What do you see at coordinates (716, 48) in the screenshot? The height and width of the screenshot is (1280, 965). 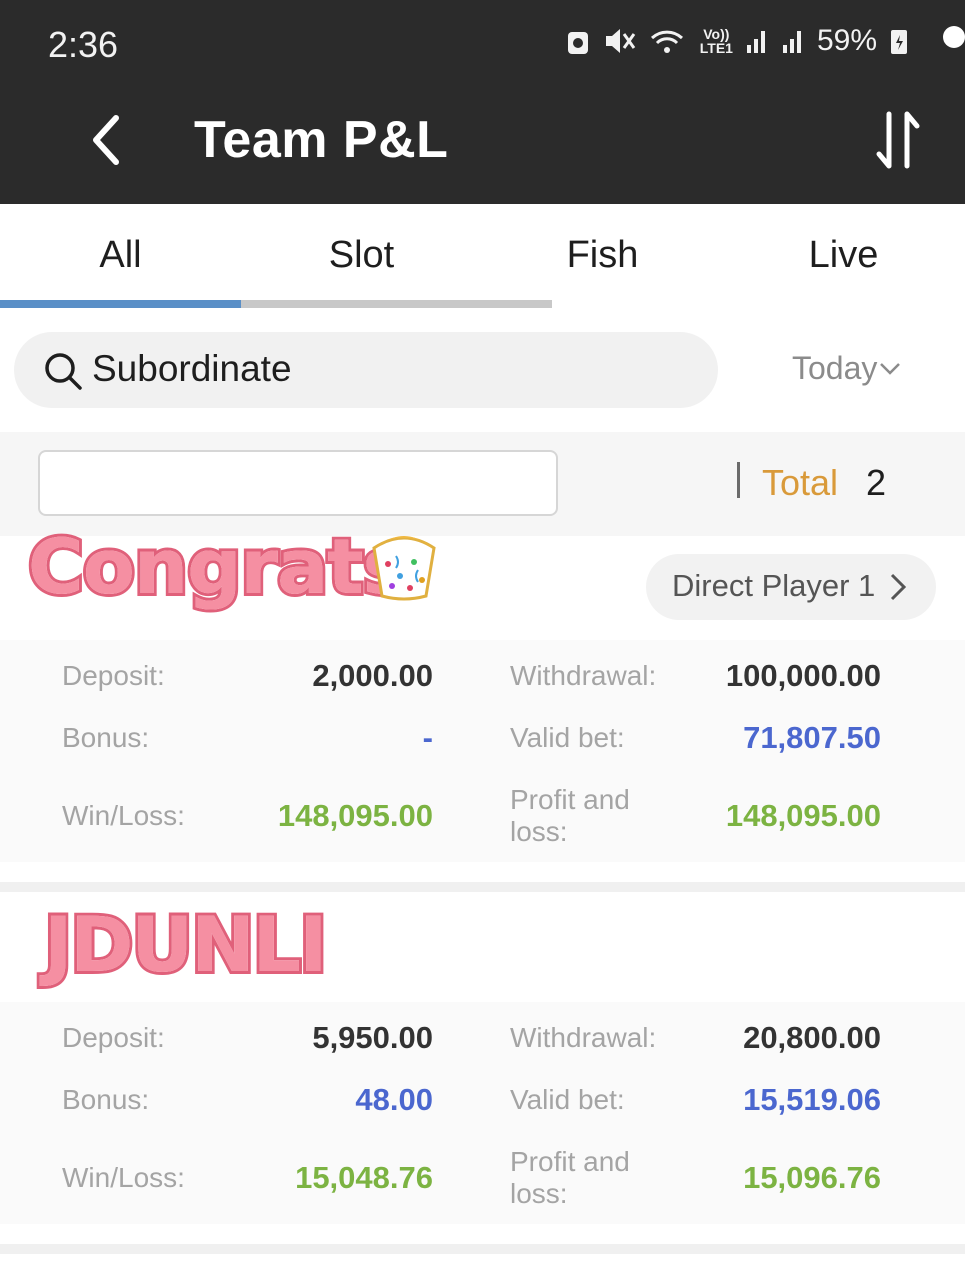 I see `lte-label: LTE1` at bounding box center [716, 48].